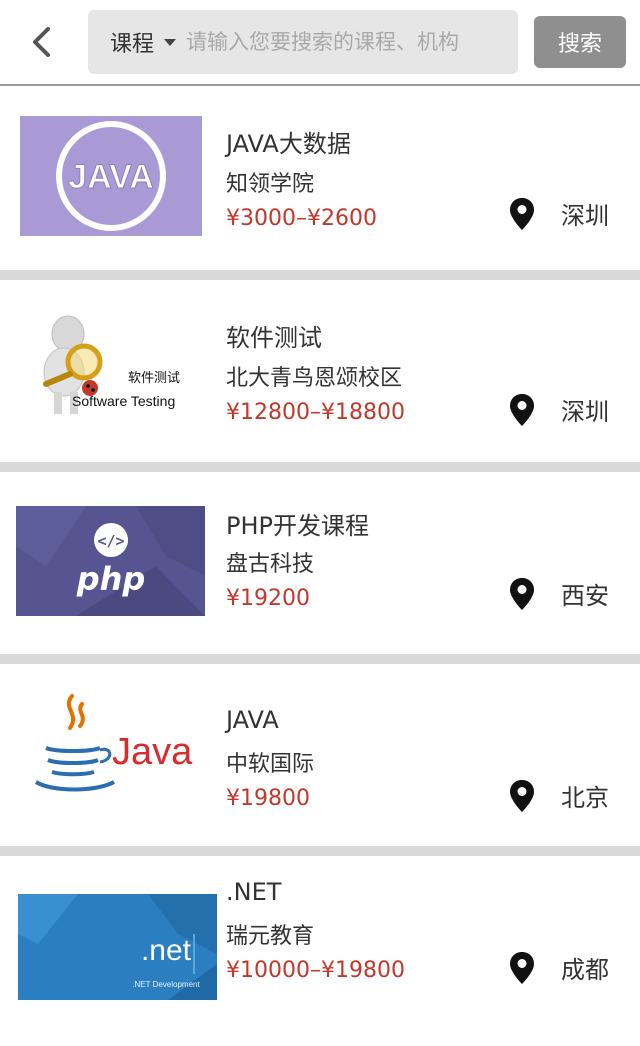 This screenshot has height=1046, width=640. What do you see at coordinates (315, 412) in the screenshot?
I see `course-price: ¥12800–¥18800` at bounding box center [315, 412].